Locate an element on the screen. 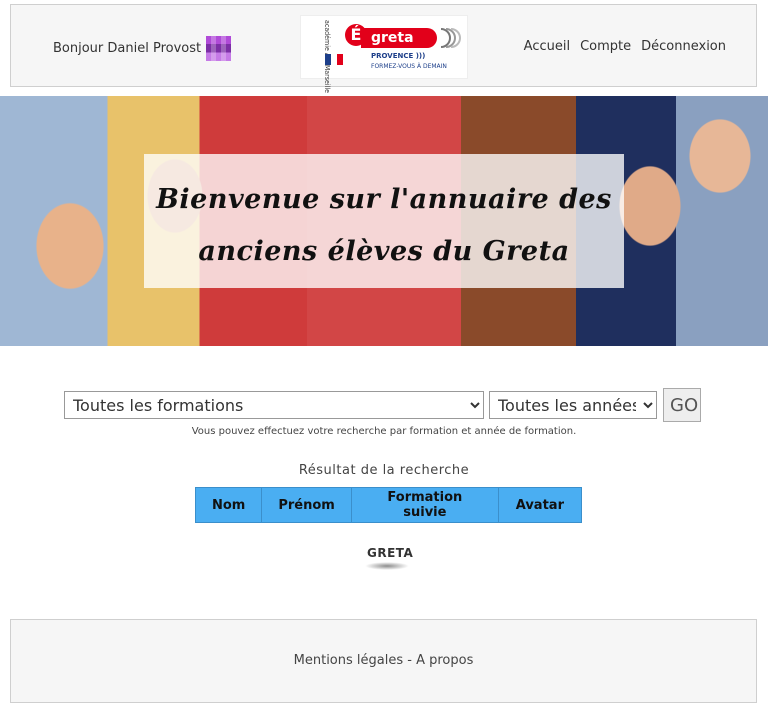  user-greeting: Bonjour Daniel Provost is located at coordinates (142, 48).